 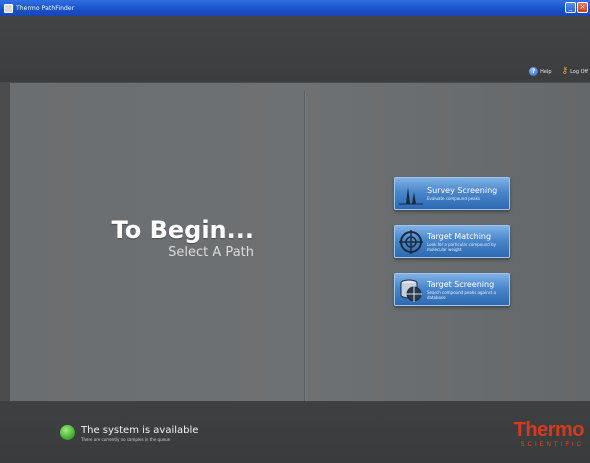 I want to click on survey-screening-description: Evaluate compound peaks, so click(x=454, y=198).